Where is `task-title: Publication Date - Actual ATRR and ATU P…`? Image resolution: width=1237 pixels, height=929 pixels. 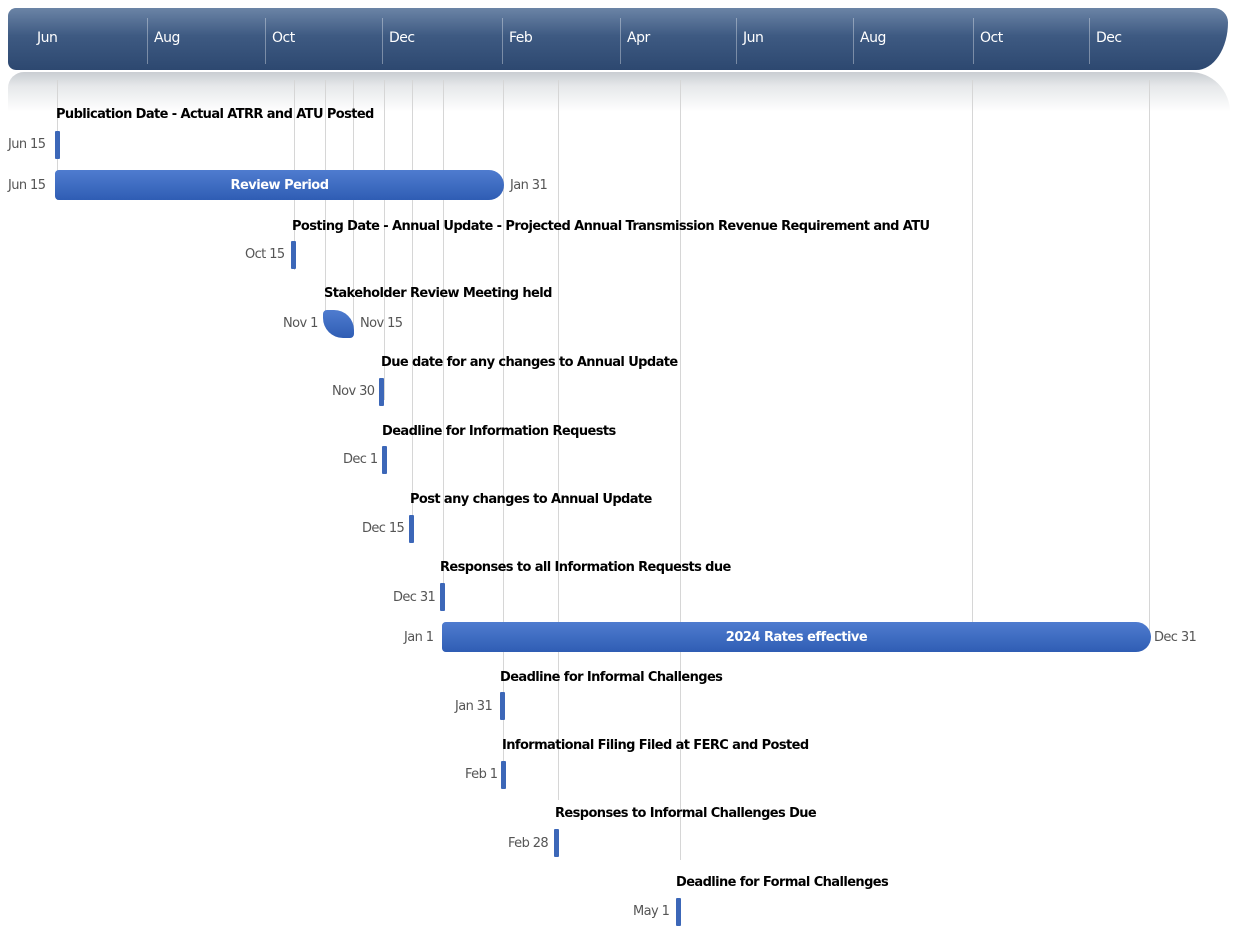 task-title: Publication Date - Actual ATRR and ATU P… is located at coordinates (215, 114).